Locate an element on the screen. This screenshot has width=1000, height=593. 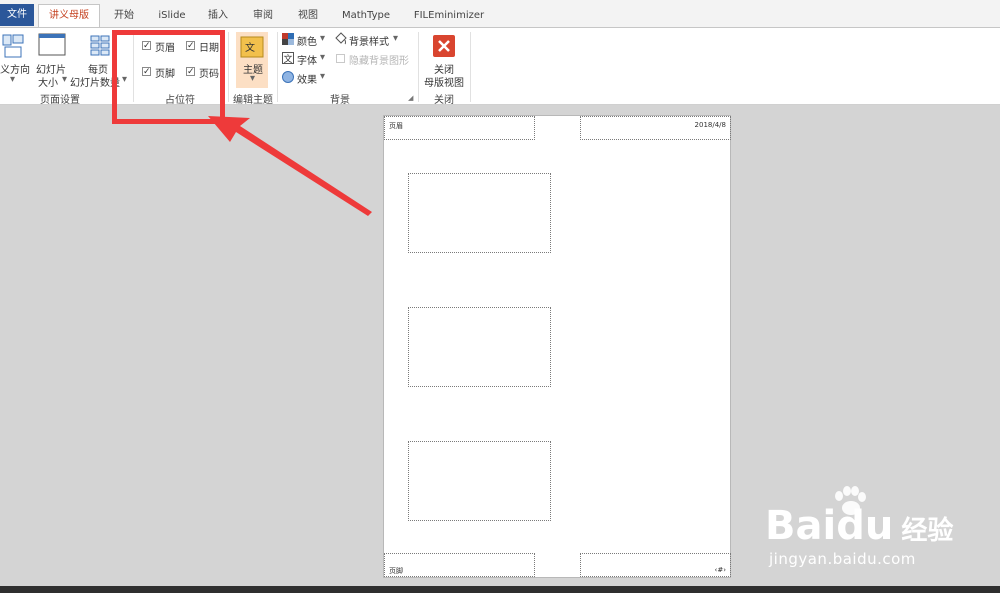
close-group-label: 关闭 is located at coordinates (444, 100).